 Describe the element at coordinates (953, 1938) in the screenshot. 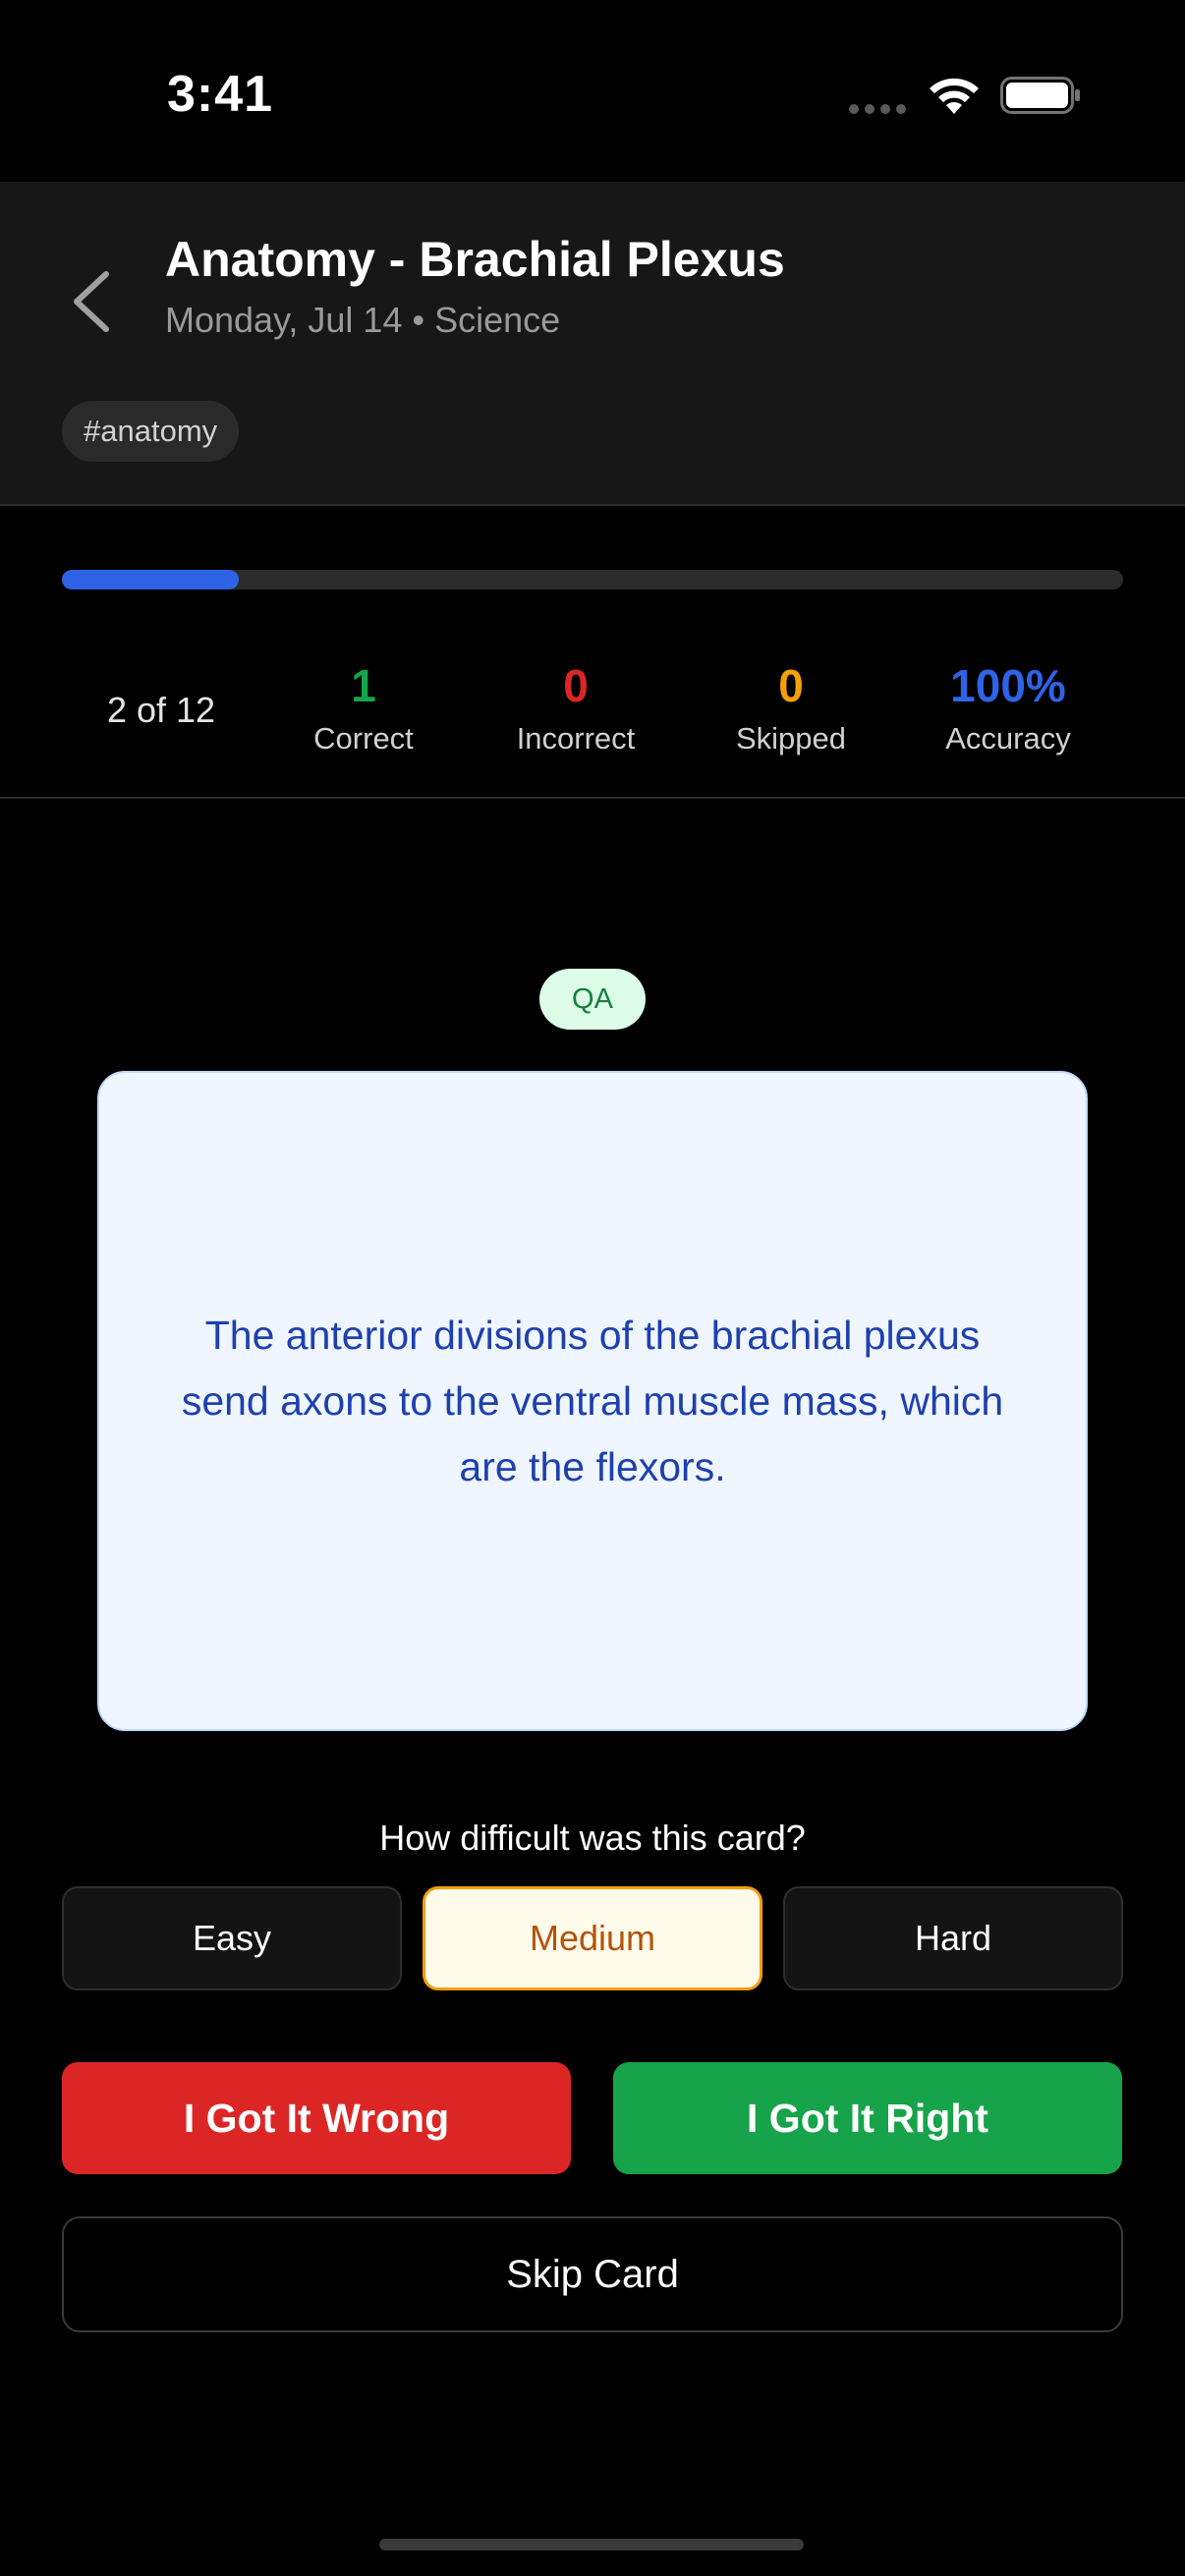

I see `difficulty-hard-button: Hard` at that location.